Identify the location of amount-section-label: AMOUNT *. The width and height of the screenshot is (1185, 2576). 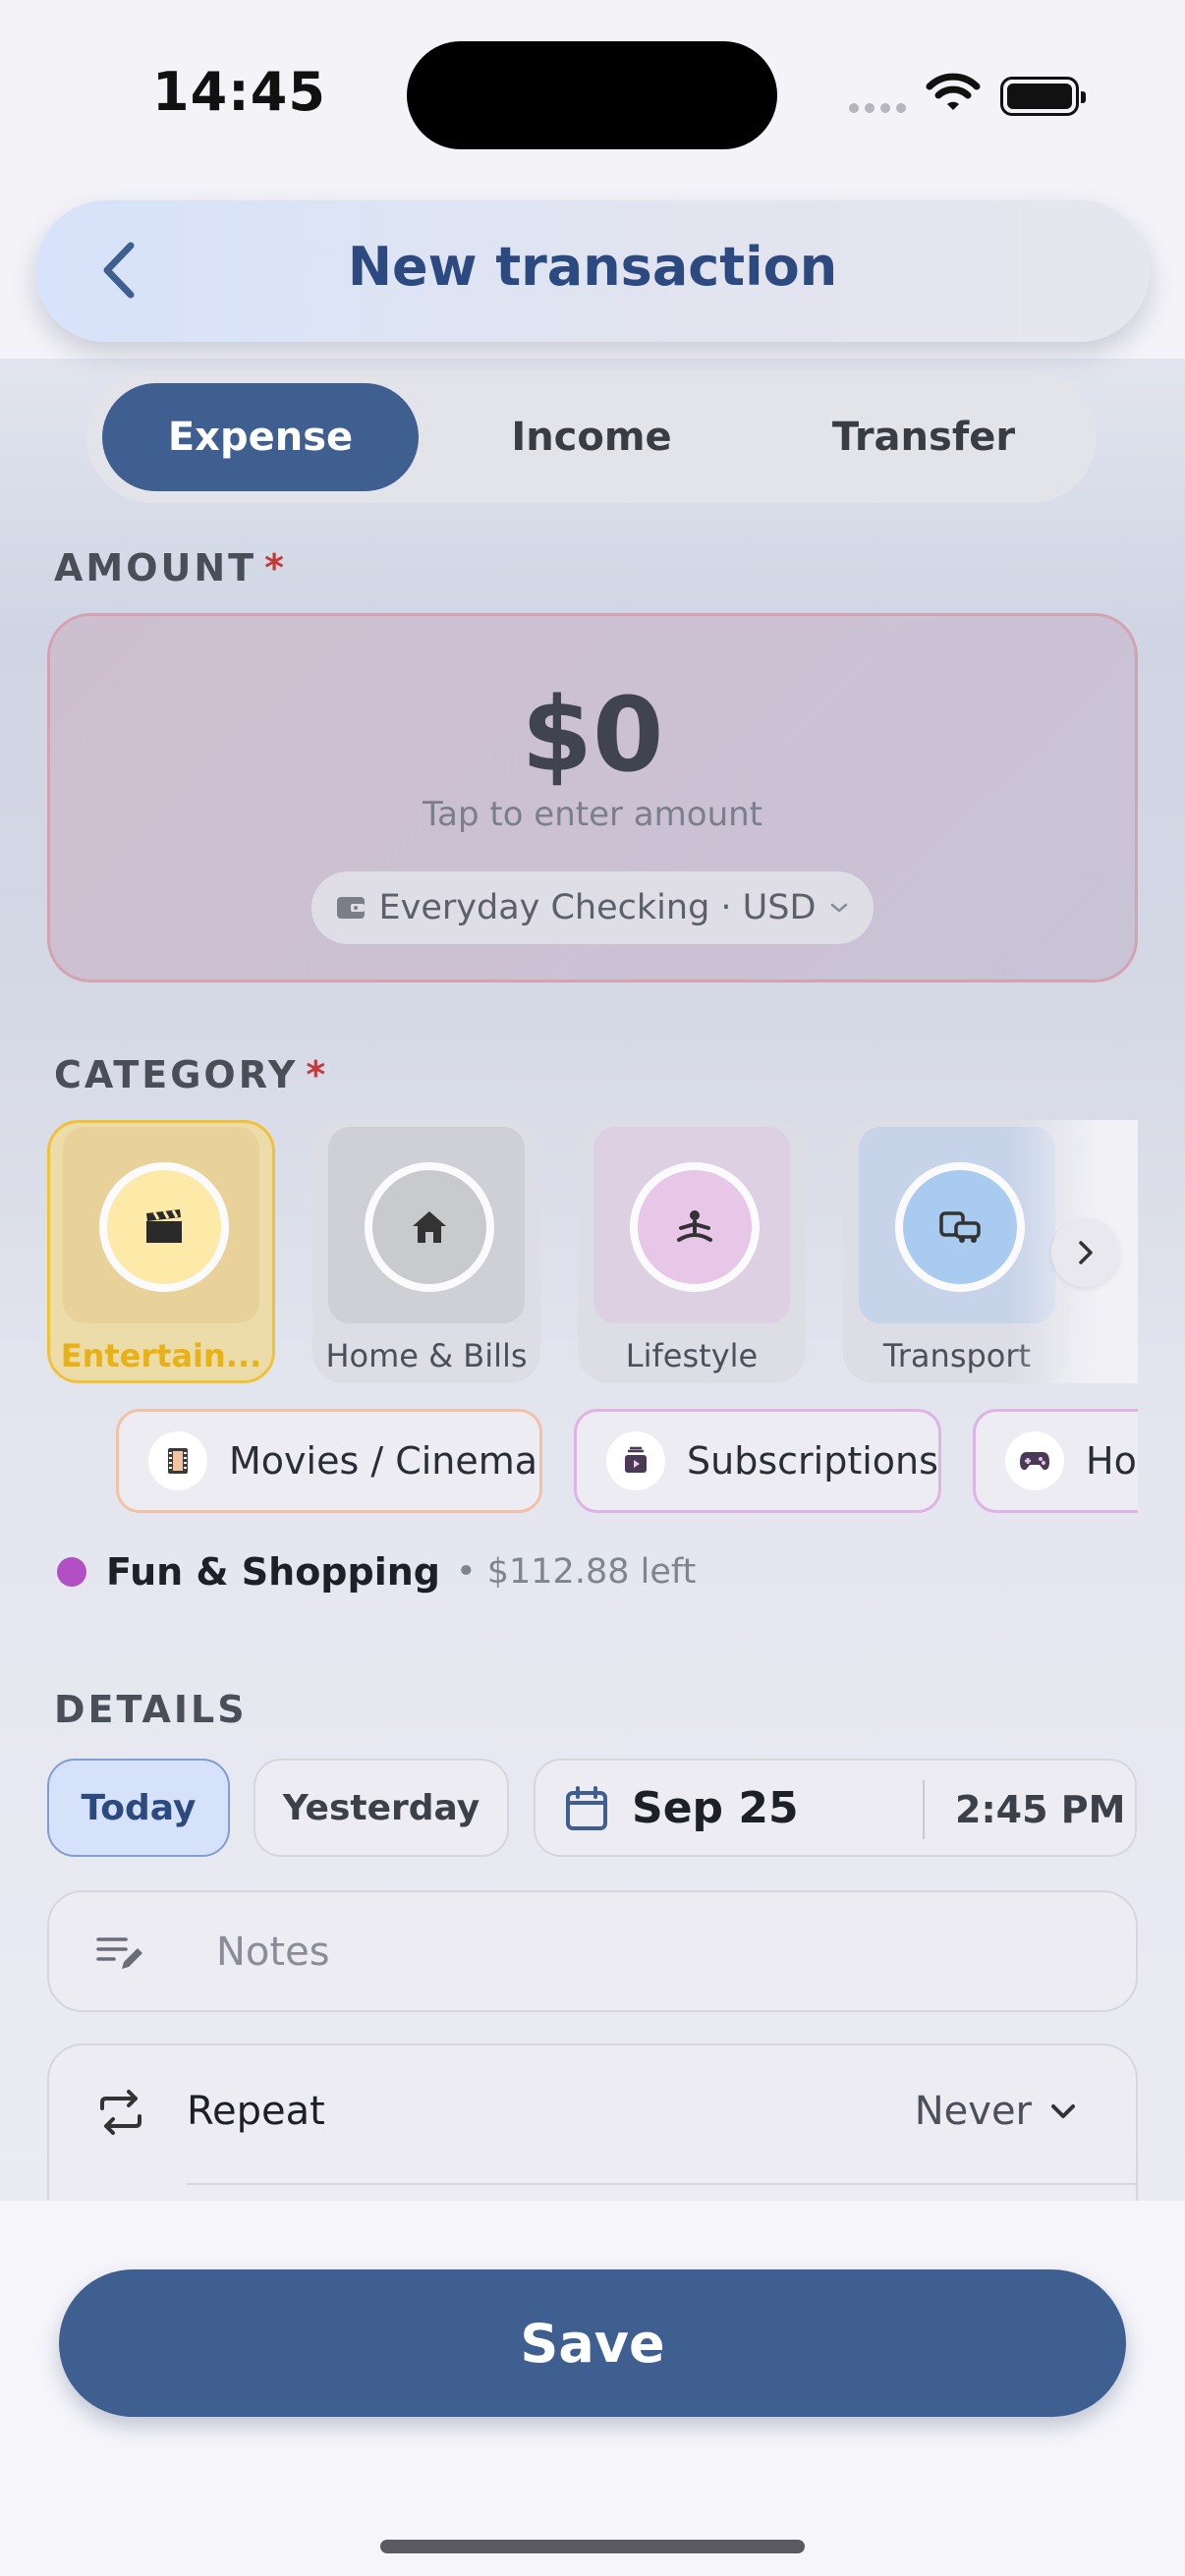
(170, 567).